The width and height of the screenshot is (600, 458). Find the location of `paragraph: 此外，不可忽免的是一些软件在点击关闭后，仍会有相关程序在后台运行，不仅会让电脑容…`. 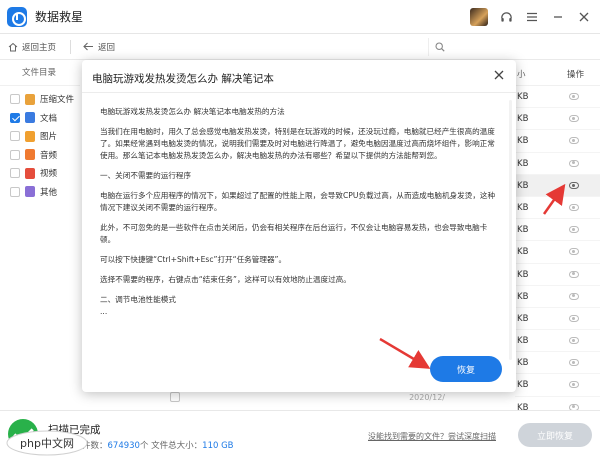

paragraph: 此外，不可忽免的是一些软件在点击关闭后，仍会有相关程序在后台运行，不仅会让电脑容… is located at coordinates (294, 233).